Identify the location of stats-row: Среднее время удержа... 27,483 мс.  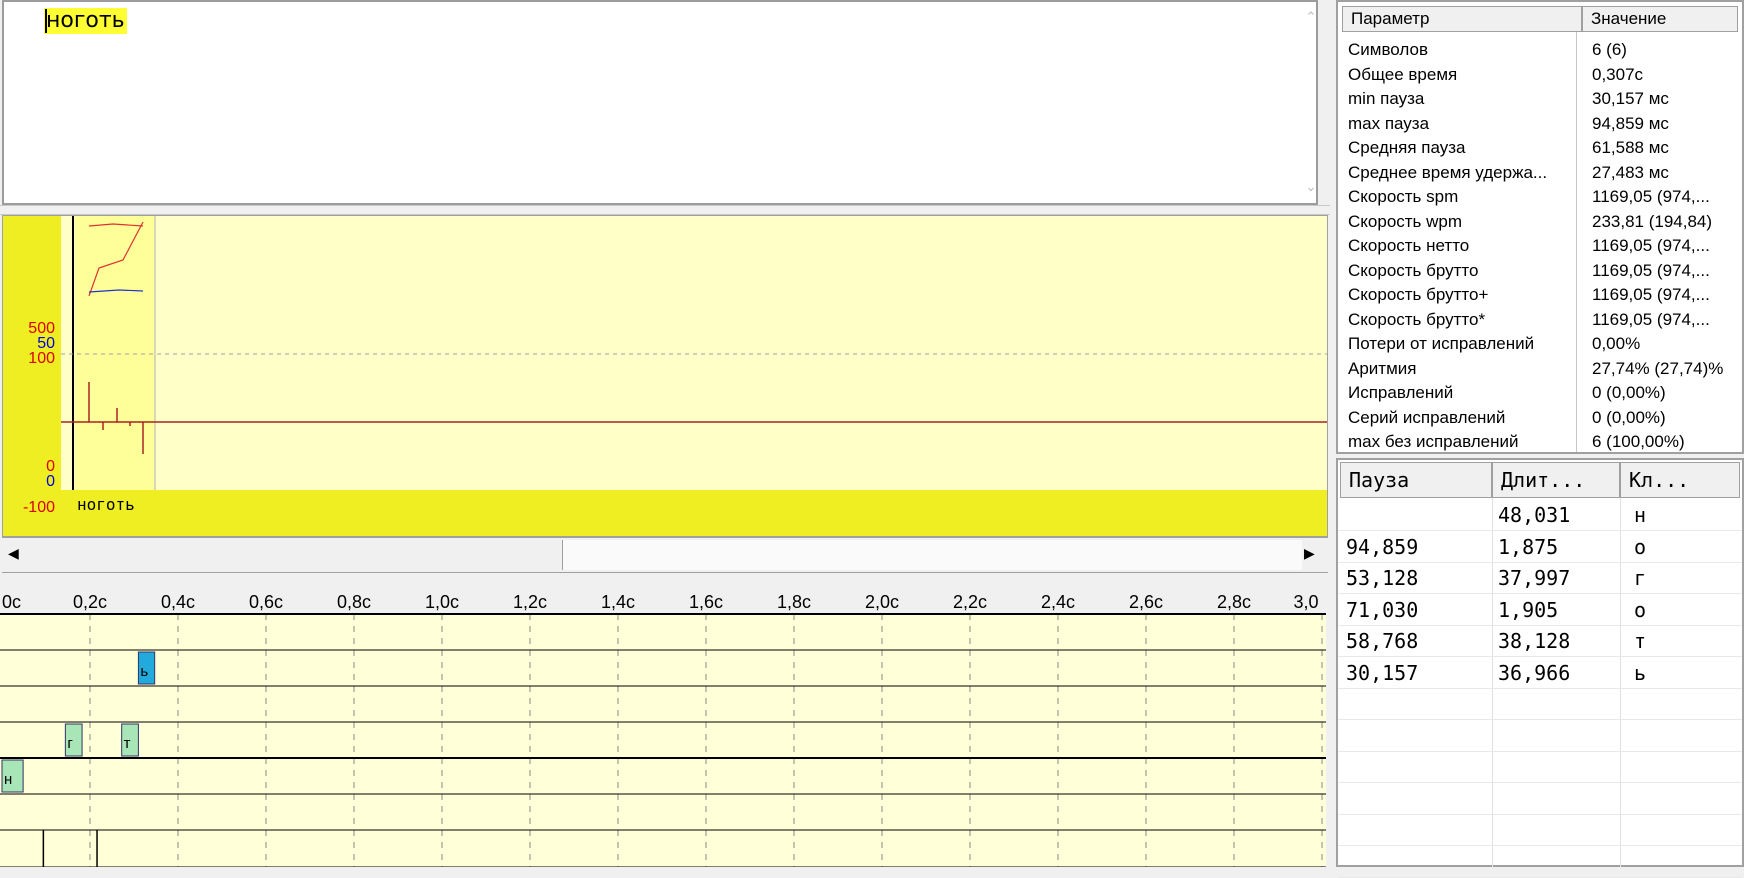
(1540, 173).